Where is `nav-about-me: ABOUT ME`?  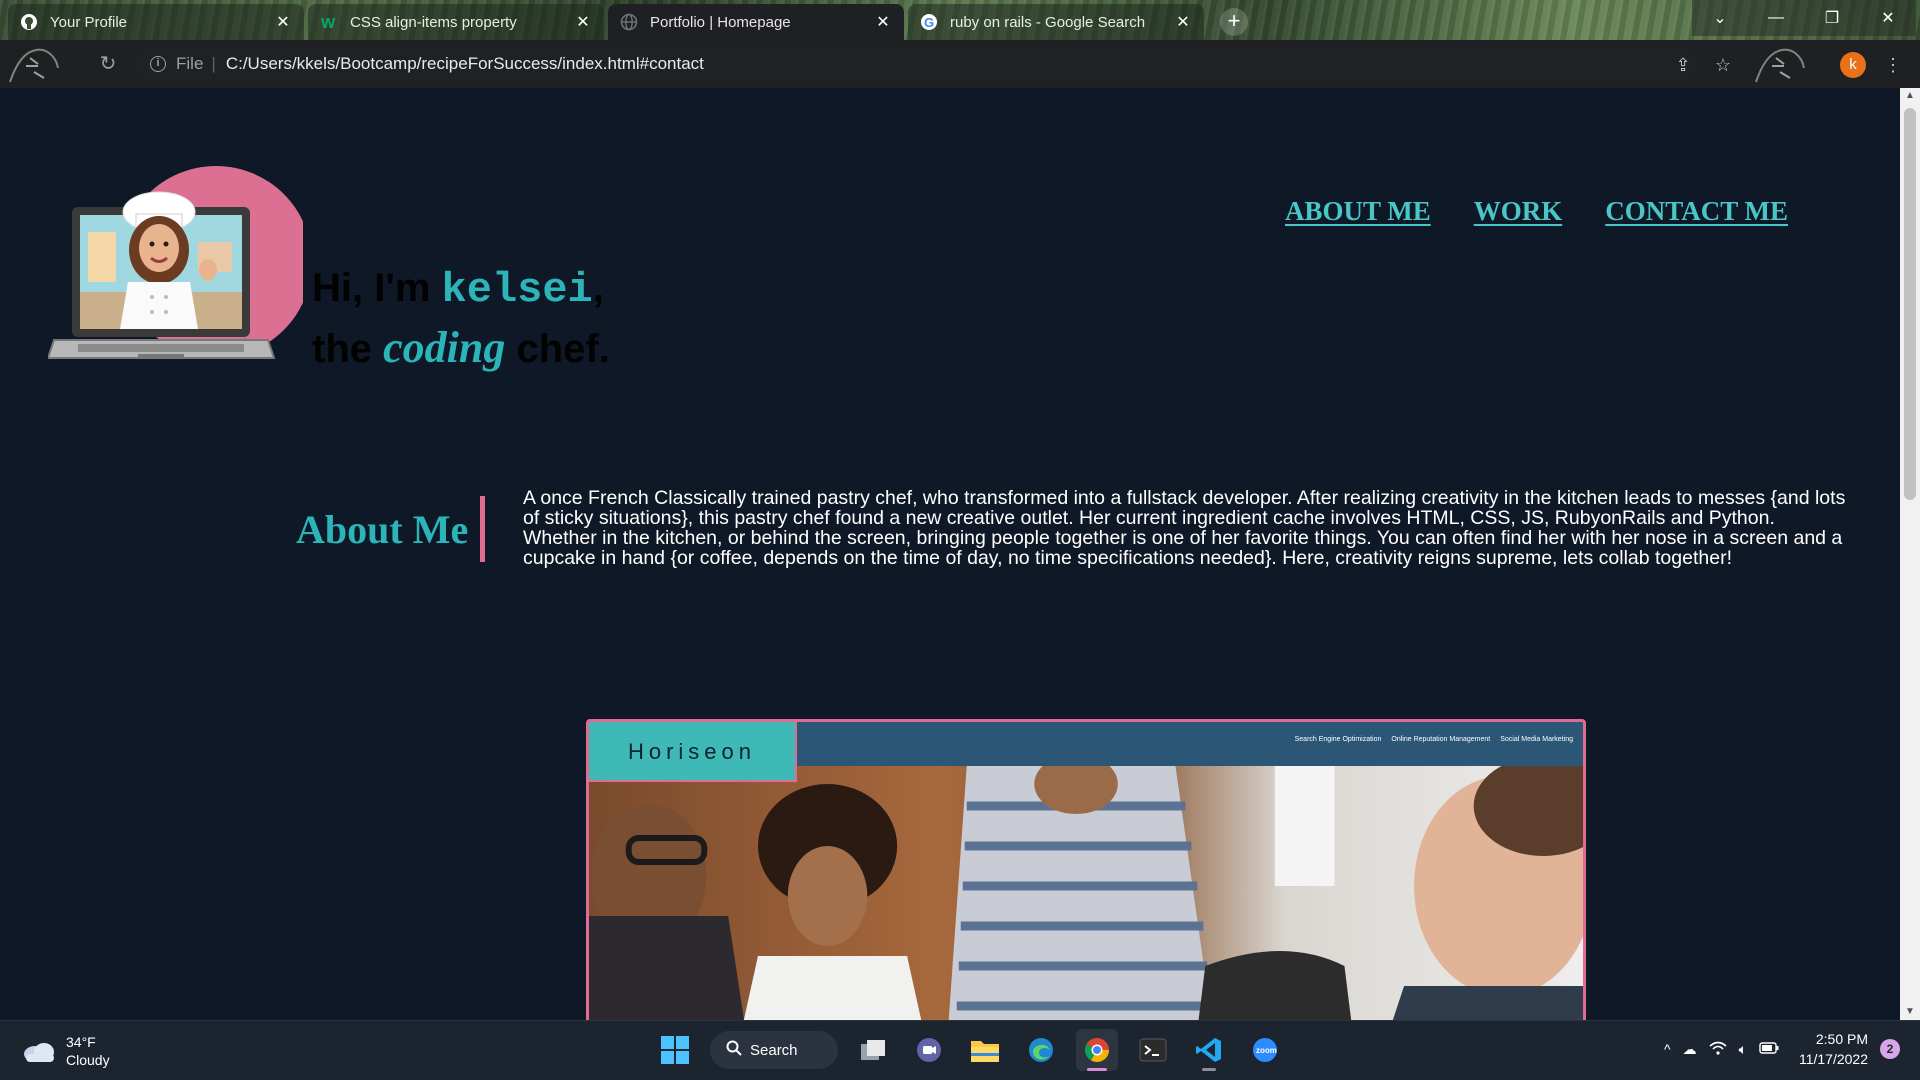
nav-about-me: ABOUT ME is located at coordinates (1358, 211).